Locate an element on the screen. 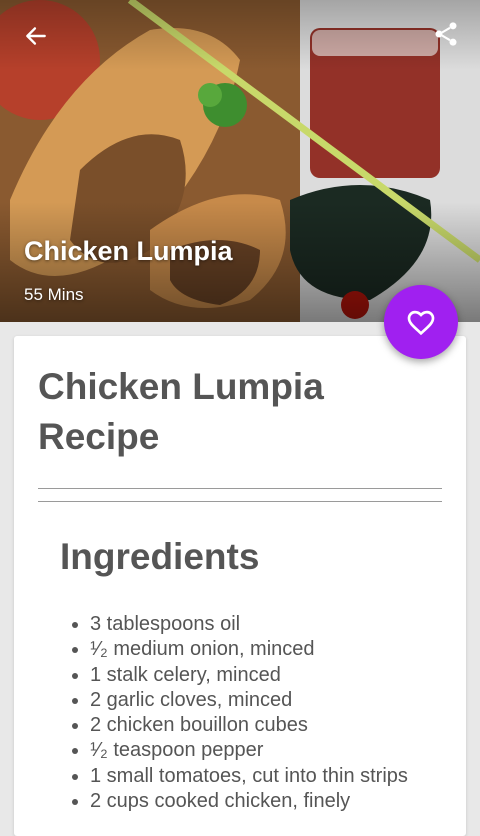  share-icon is located at coordinates (446, 34).